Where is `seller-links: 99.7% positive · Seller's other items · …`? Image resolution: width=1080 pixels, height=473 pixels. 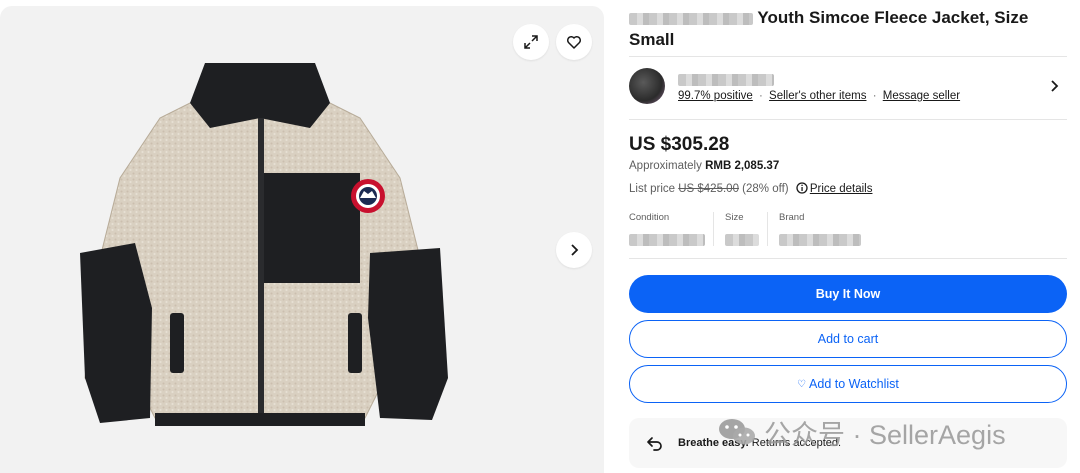 seller-links: 99.7% positive · Seller's other items · … is located at coordinates (819, 96).